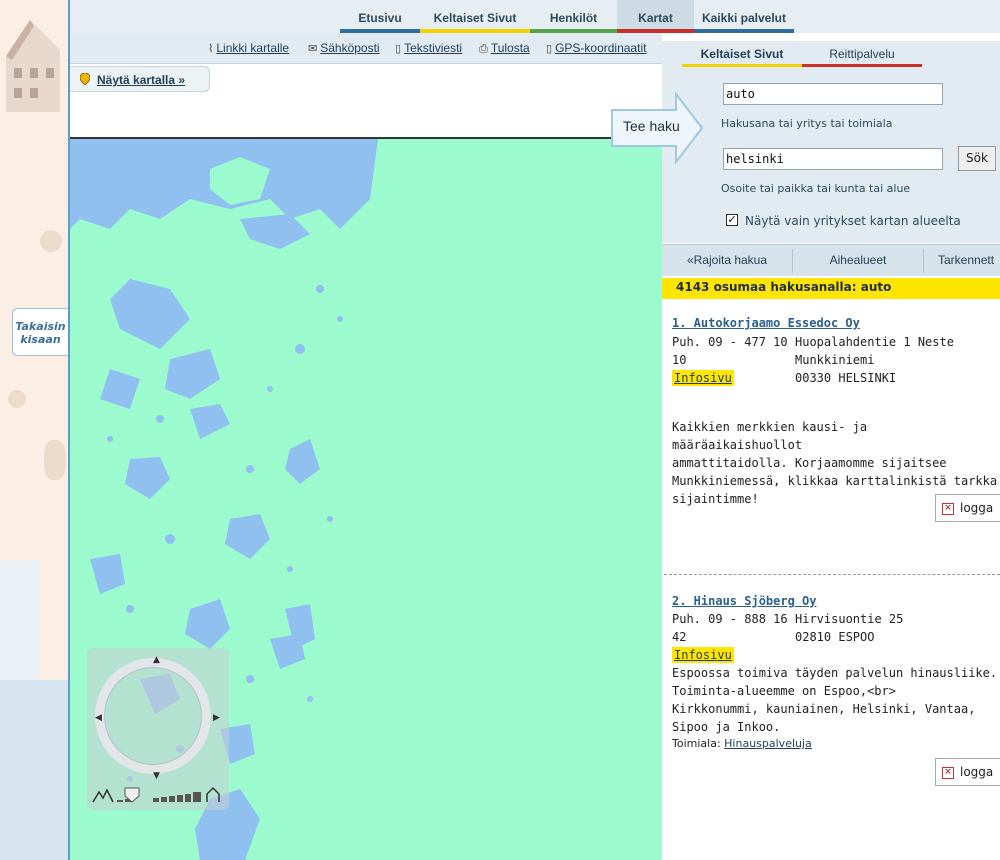 This screenshot has width=1000, height=860. Describe the element at coordinates (679, 360) in the screenshot. I see `phone-line: 10` at that location.